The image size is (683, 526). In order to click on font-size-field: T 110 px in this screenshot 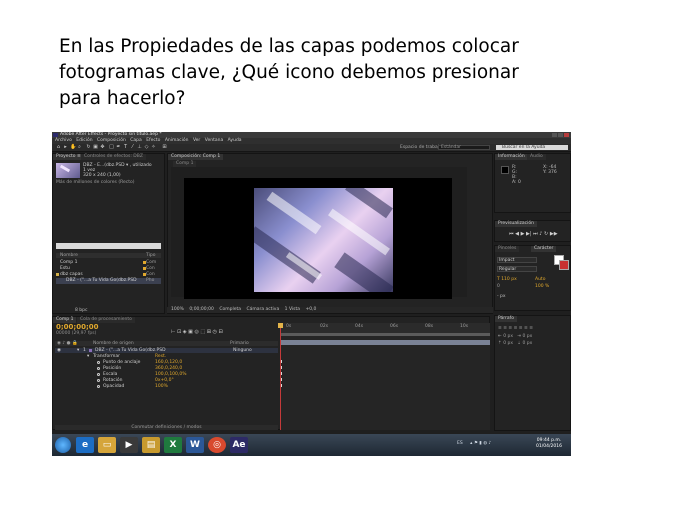, I will do `click(507, 279)`.